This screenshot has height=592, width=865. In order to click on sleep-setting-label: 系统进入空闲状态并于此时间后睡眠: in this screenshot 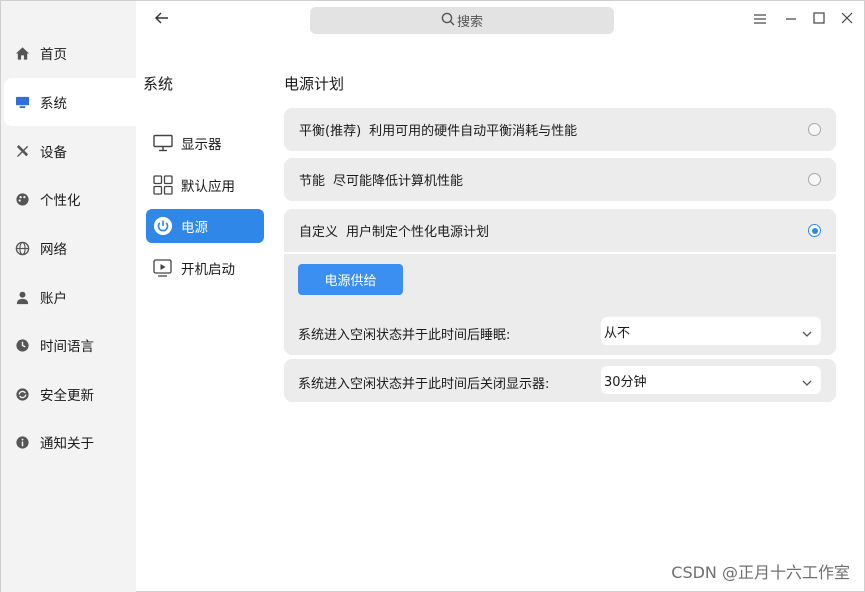, I will do `click(404, 335)`.